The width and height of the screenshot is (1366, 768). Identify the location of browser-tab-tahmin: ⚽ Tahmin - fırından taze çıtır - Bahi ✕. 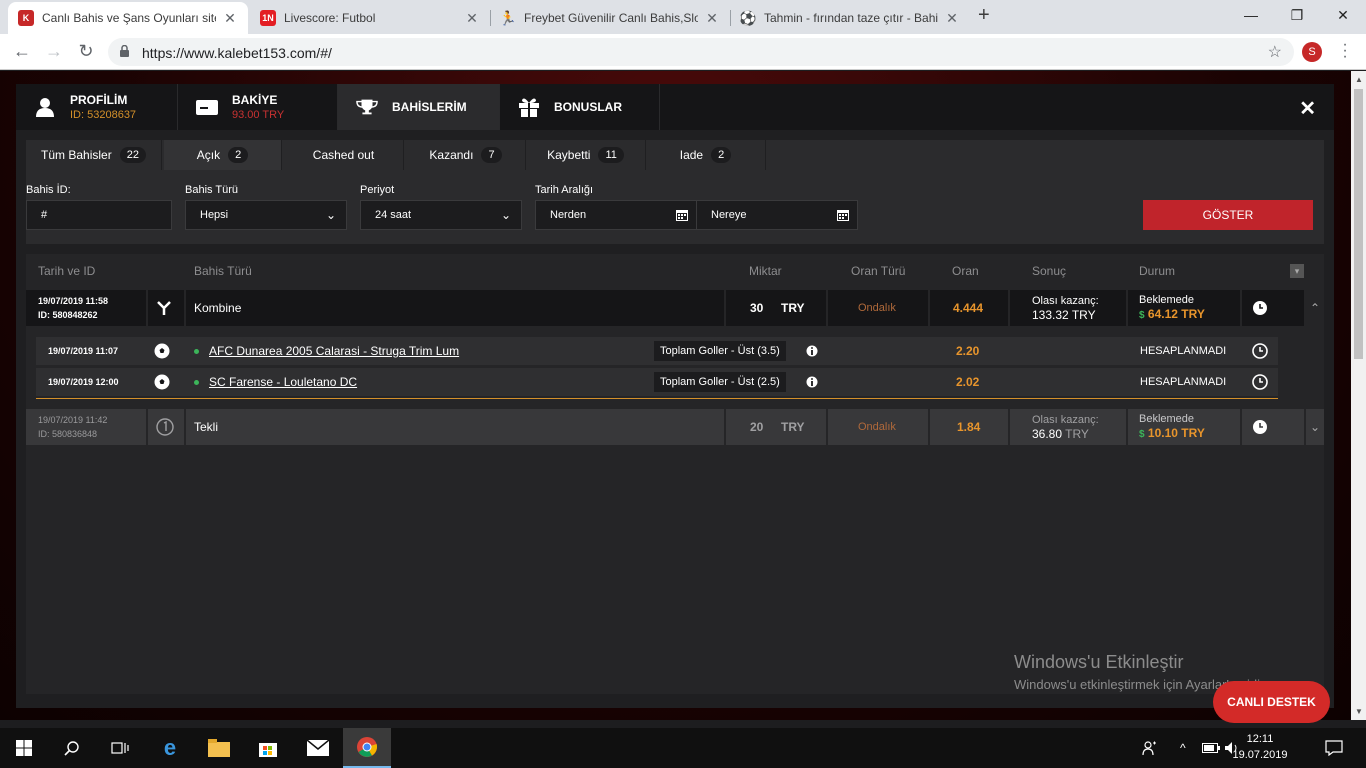
(850, 18).